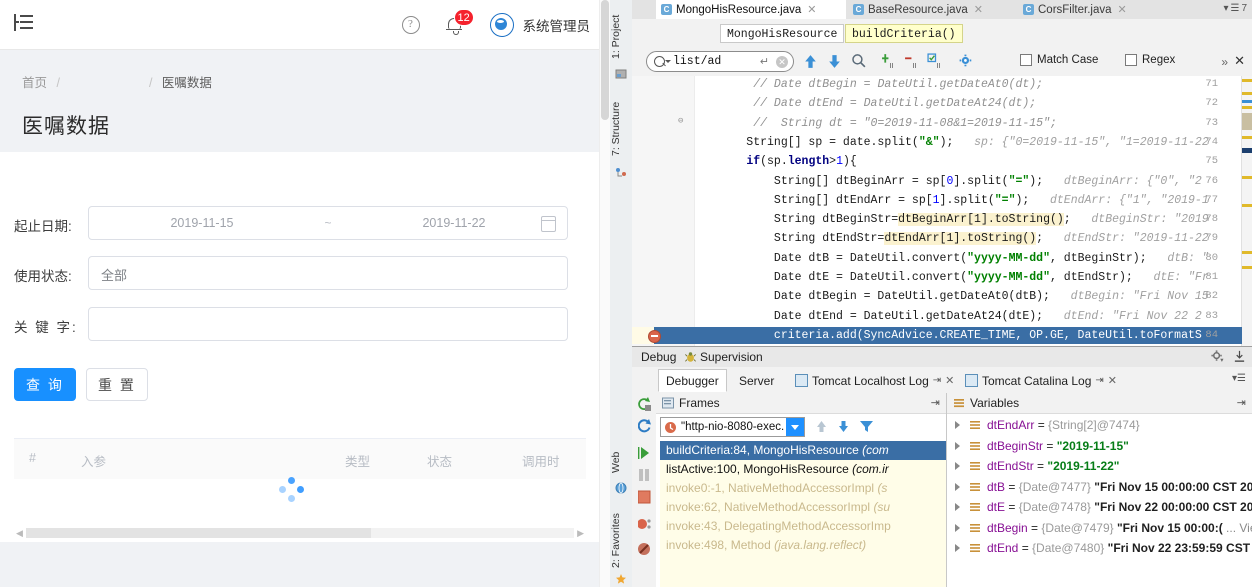 The image size is (1252, 587). Describe the element at coordinates (605, 60) in the screenshot. I see `browser-scrollbar-thumb` at that location.